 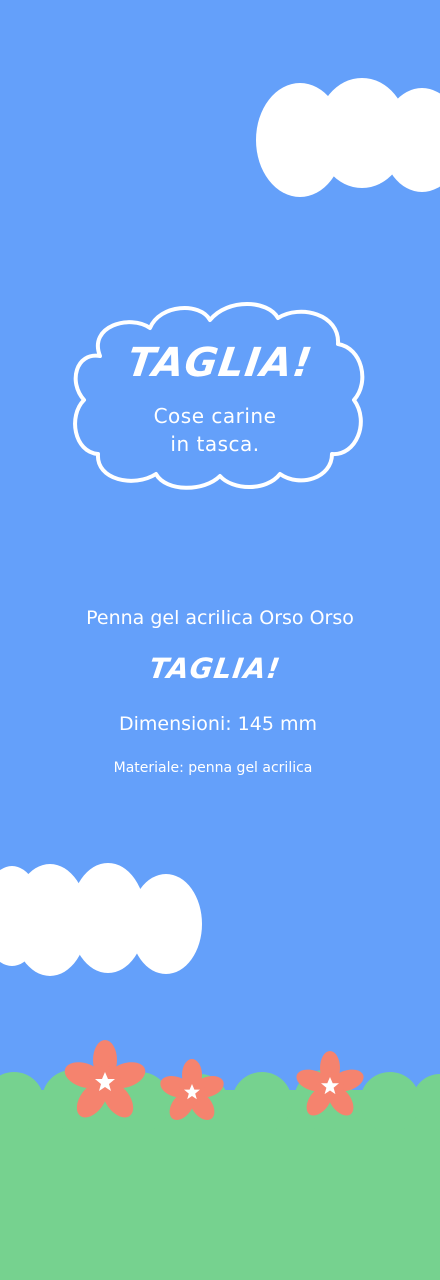 What do you see at coordinates (215, 668) in the screenshot?
I see `brand-logo-text: TAGLIA!` at bounding box center [215, 668].